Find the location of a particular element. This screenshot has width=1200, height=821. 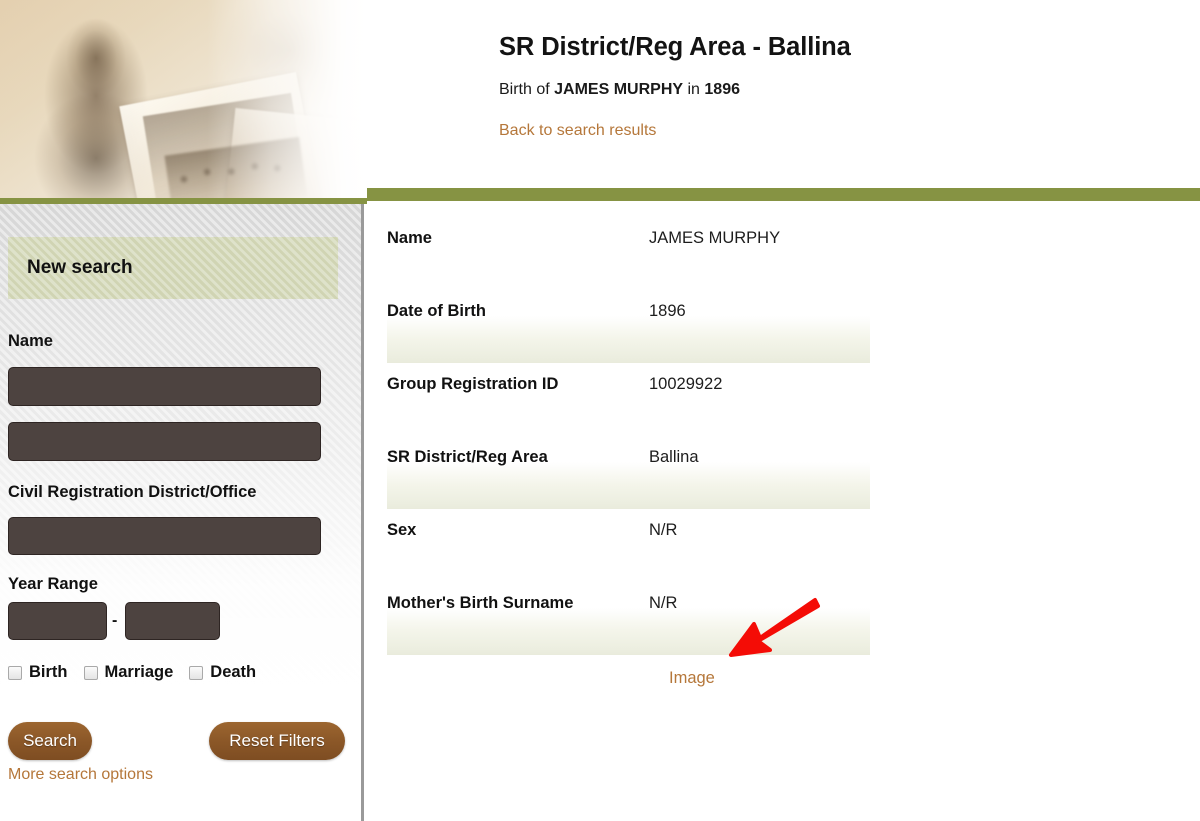

reset-filters-button: Reset Filters is located at coordinates (277, 741).